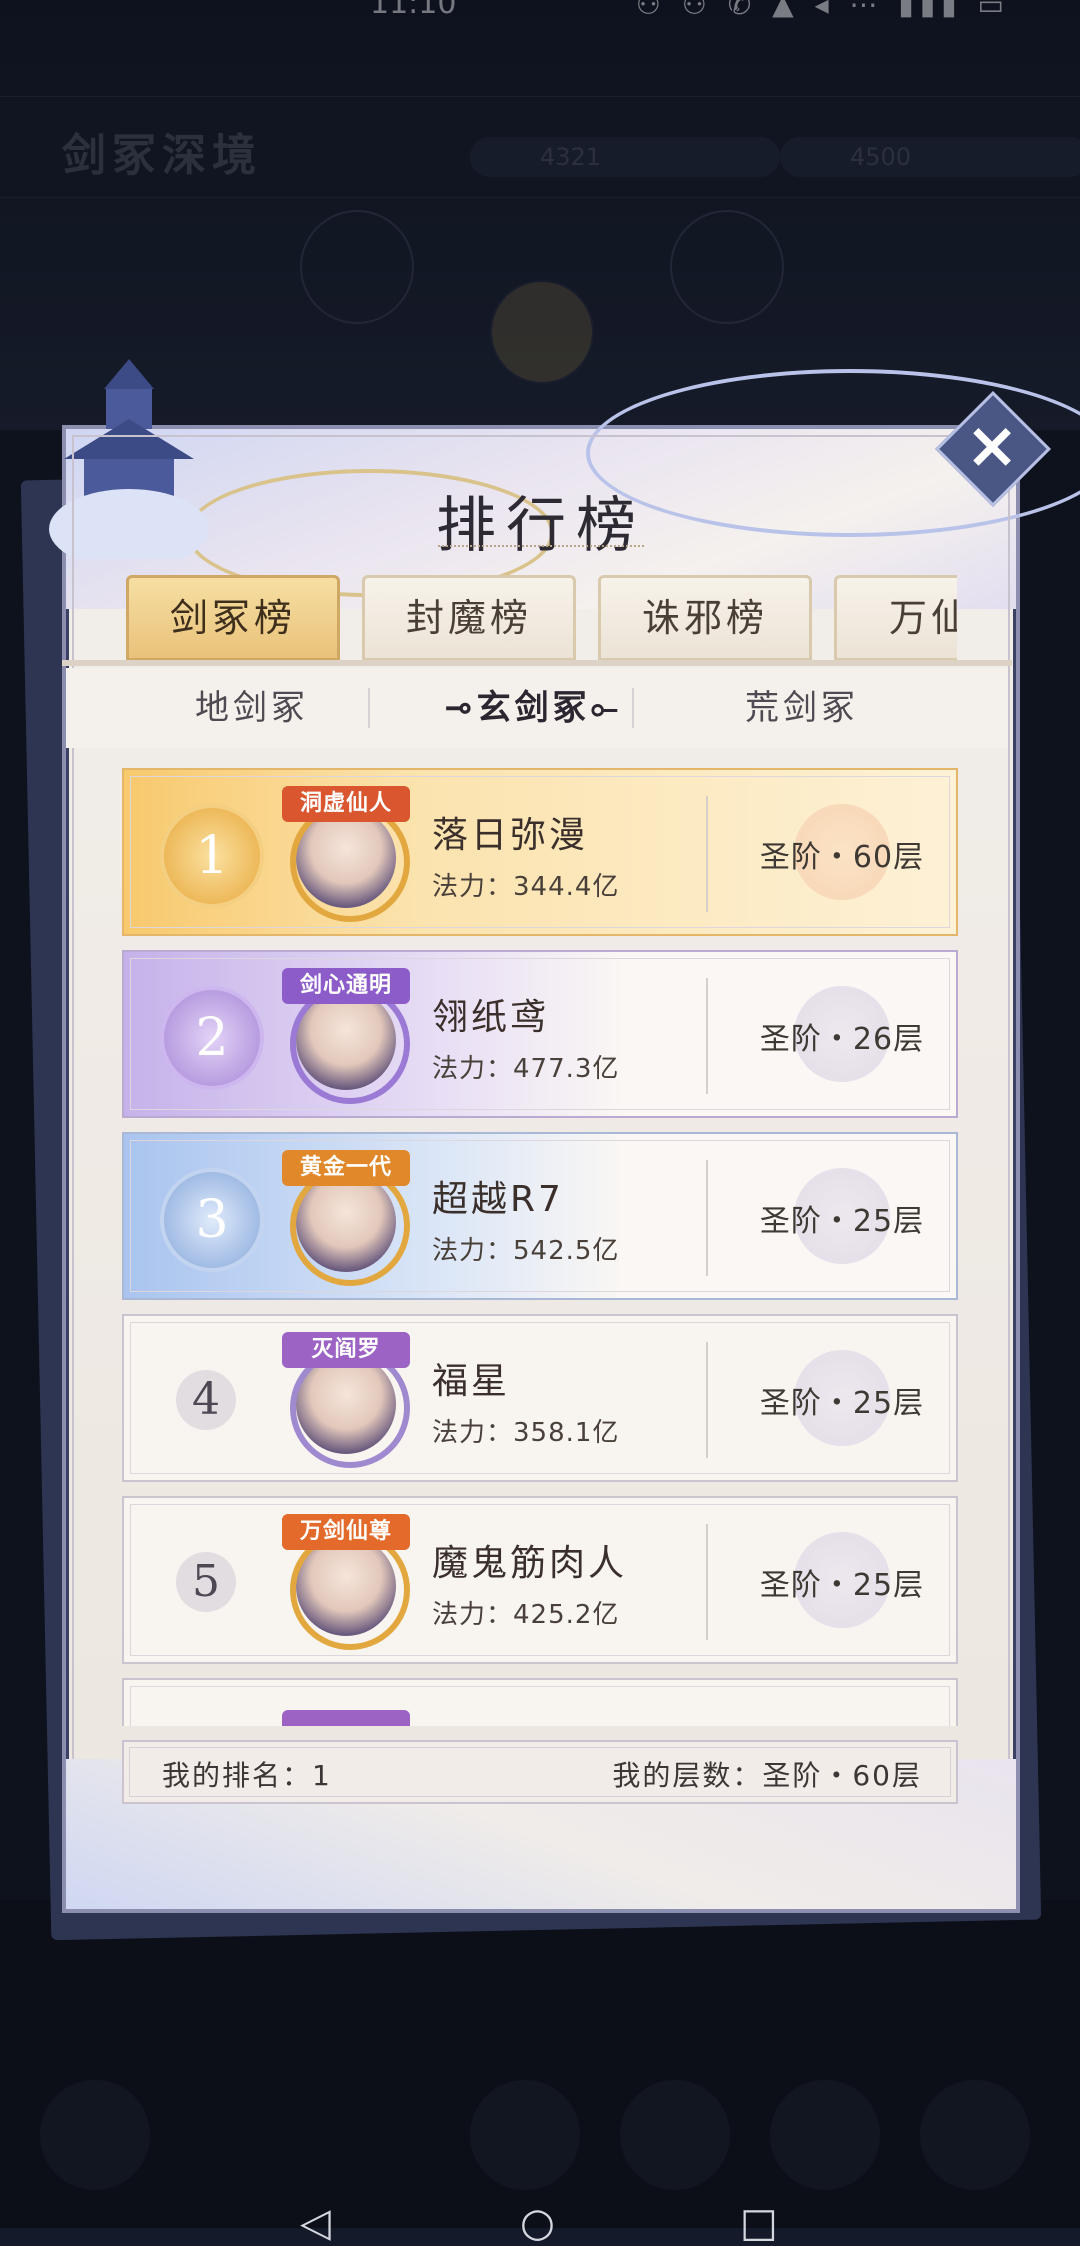 This screenshot has width=1080, height=2246. I want to click on player-power: 法力：358.1亿, so click(526, 1433).